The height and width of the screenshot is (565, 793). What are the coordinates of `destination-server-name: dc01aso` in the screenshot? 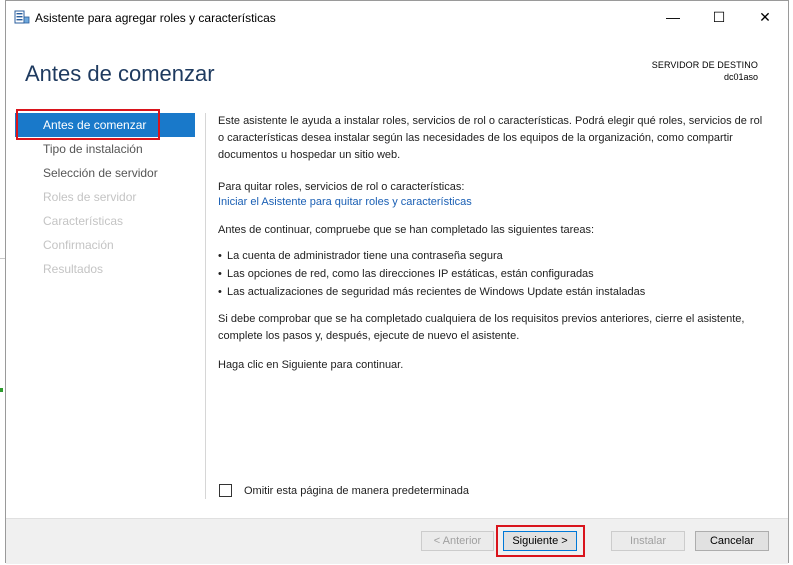 It's located at (740, 77).